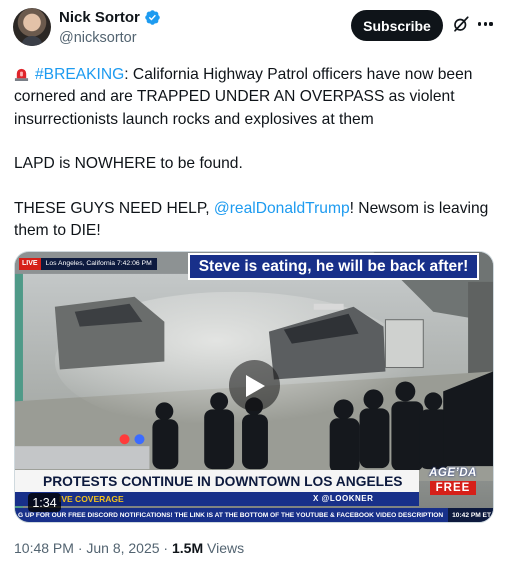 The image size is (509, 564). What do you see at coordinates (114, 208) in the screenshot?
I see `post-text-3a: THESE GUYS NEED HELP,` at bounding box center [114, 208].